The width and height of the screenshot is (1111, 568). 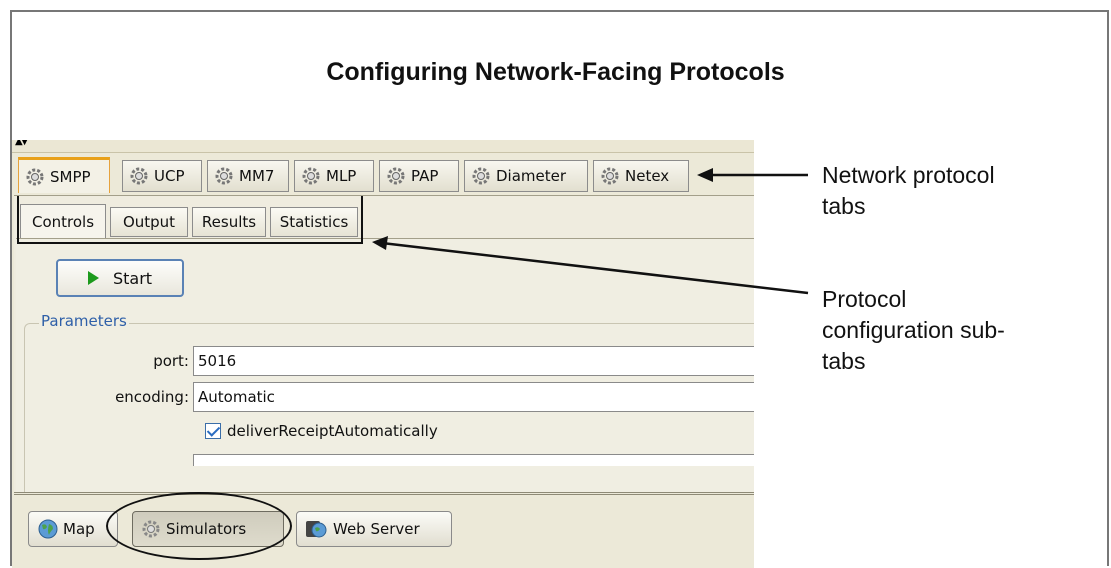 I want to click on callout-line: configuration sub-, so click(x=913, y=330).